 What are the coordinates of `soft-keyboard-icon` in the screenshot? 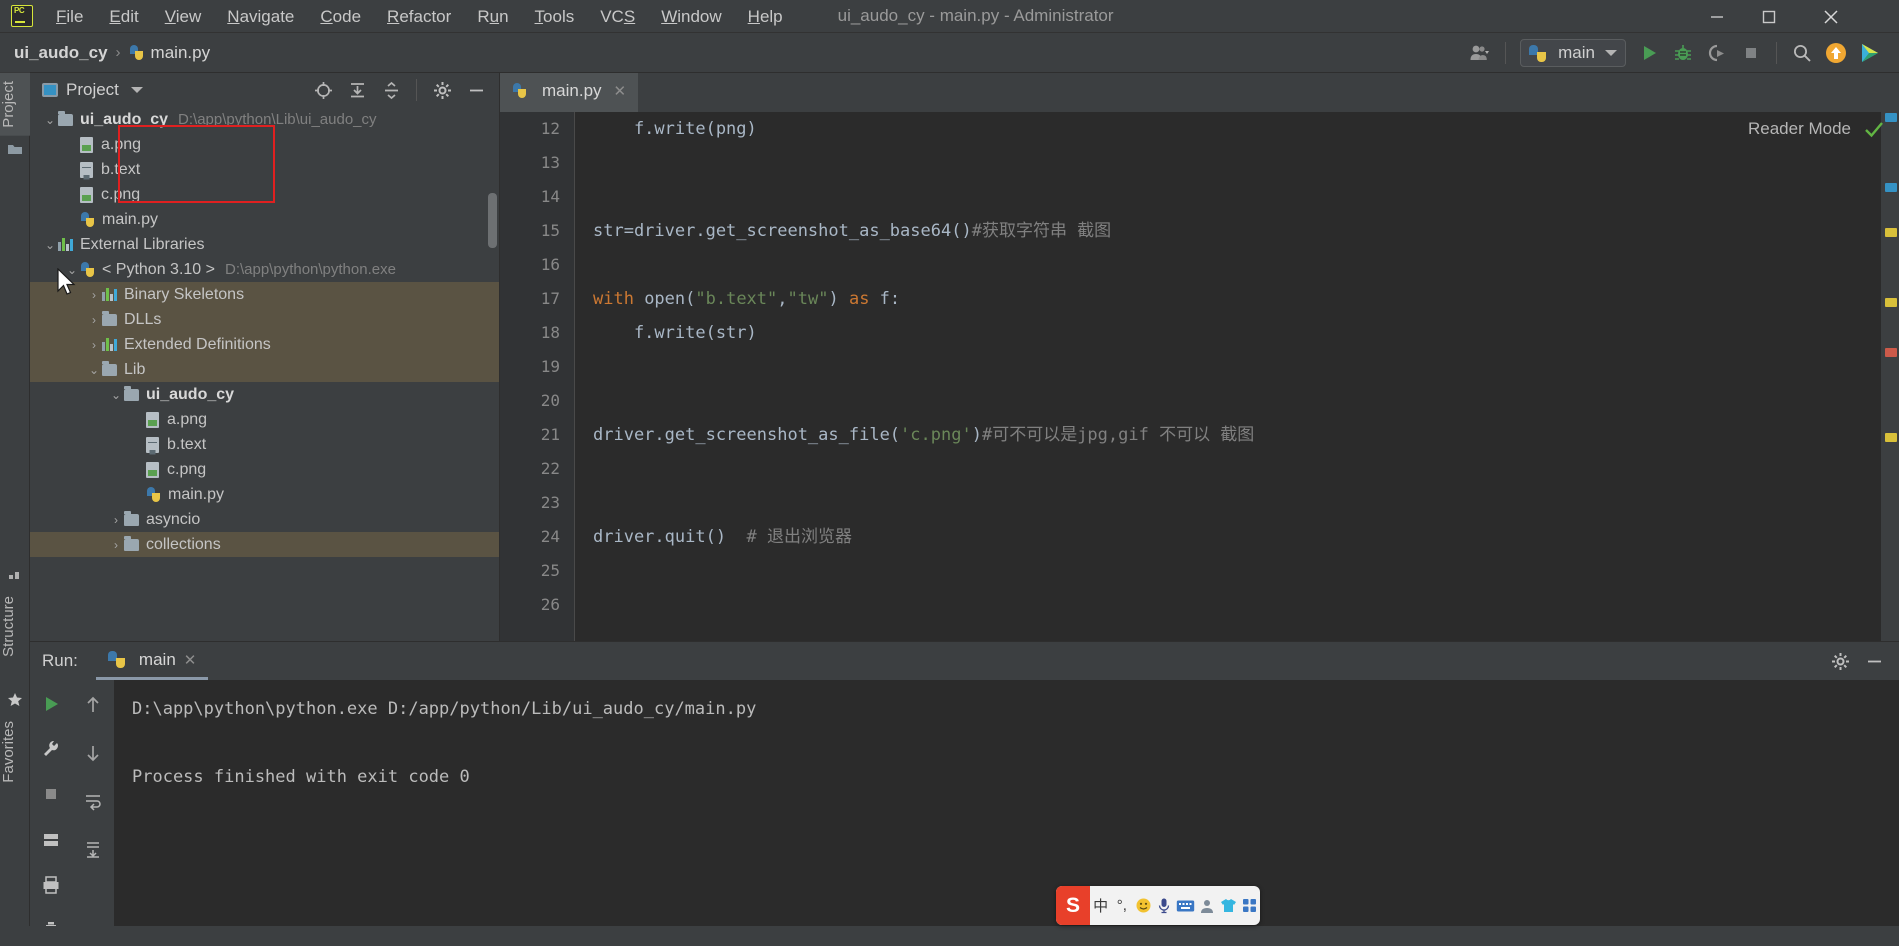 It's located at (1185, 905).